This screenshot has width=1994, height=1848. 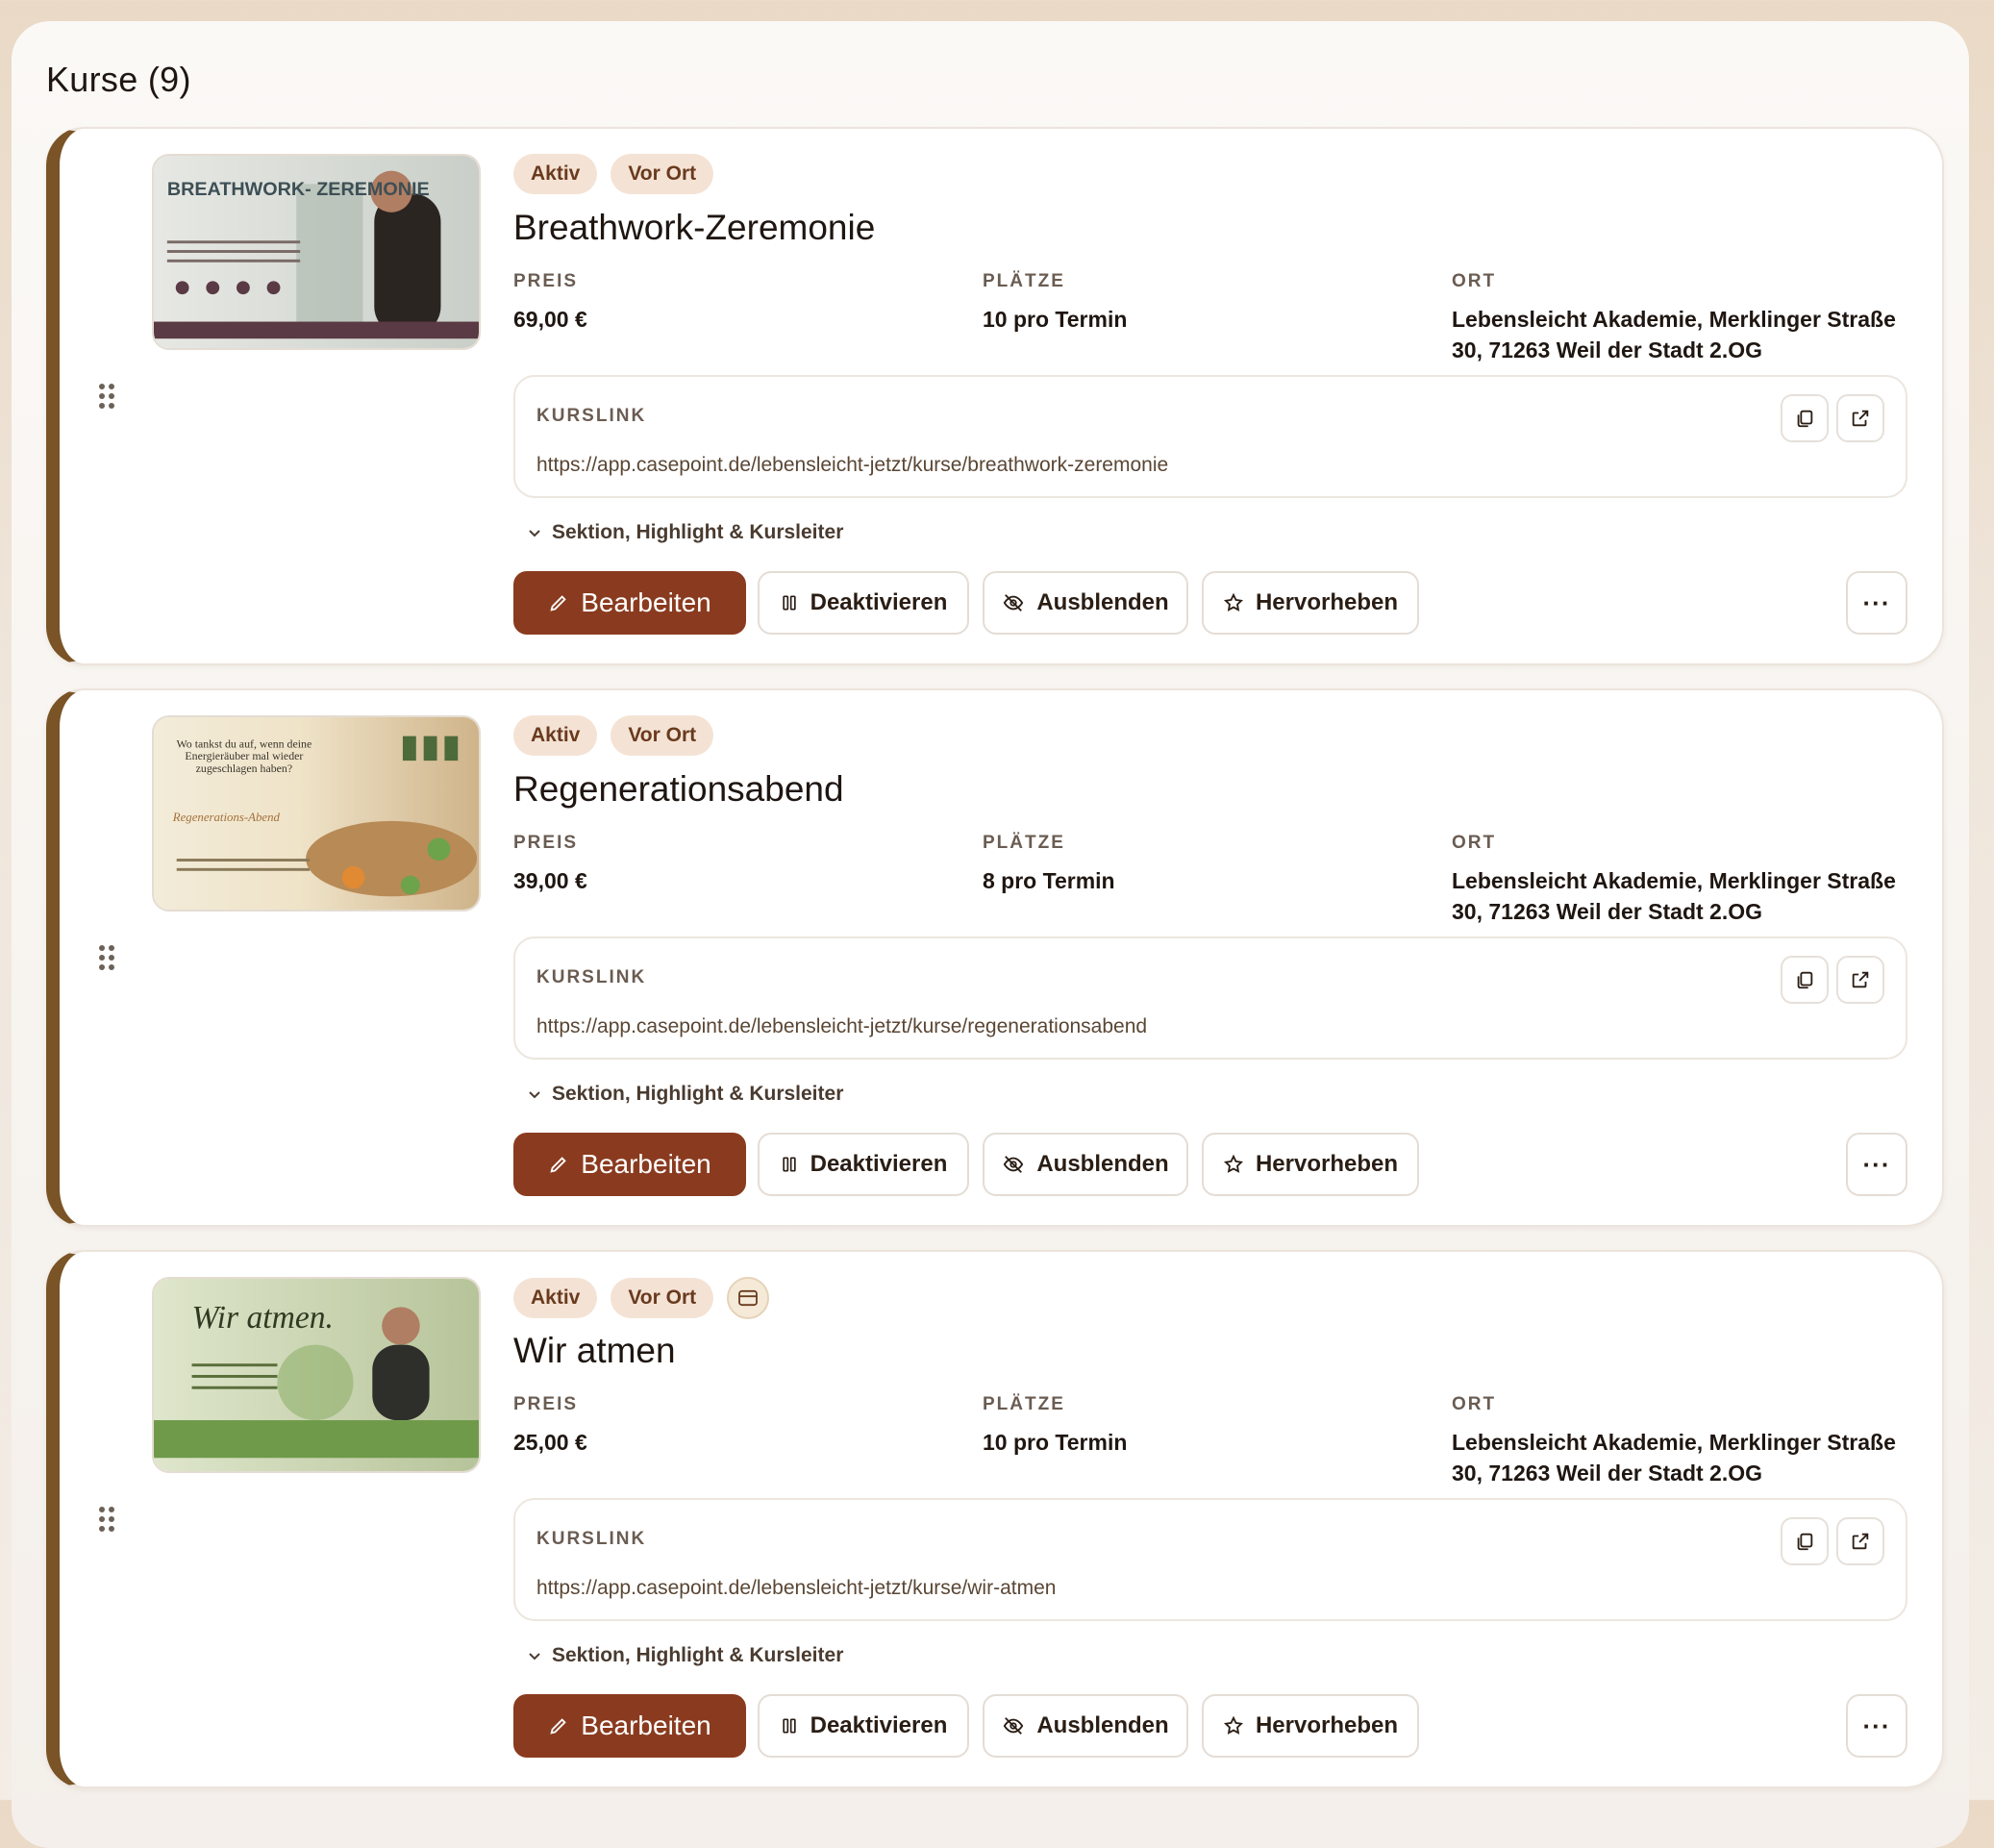 What do you see at coordinates (1049, 864) in the screenshot?
I see `seats-field: PLÄTZE 8 pro Termin` at bounding box center [1049, 864].